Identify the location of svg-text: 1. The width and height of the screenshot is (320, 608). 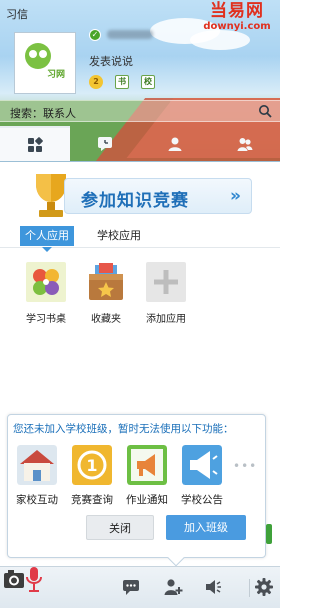
(91, 465).